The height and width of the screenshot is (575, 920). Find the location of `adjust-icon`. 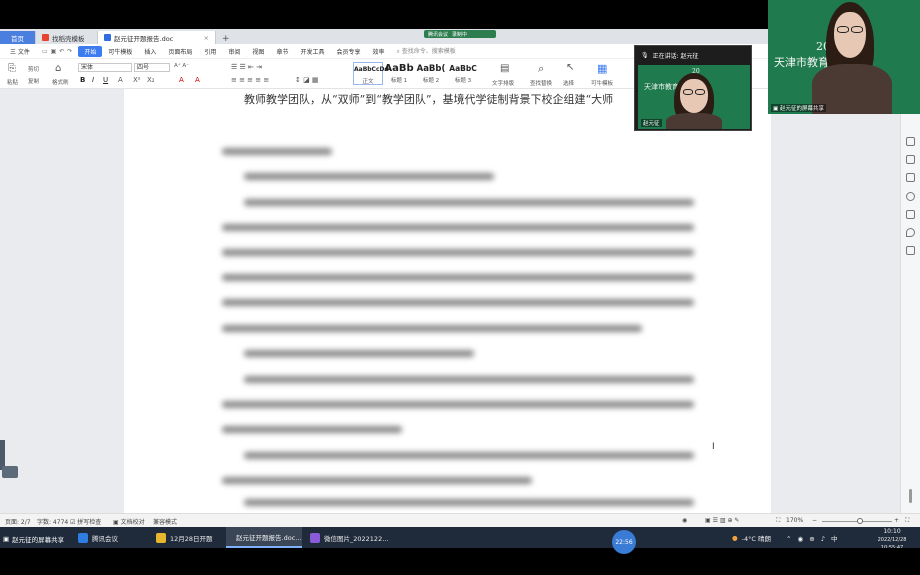

adjust-icon is located at coordinates (910, 177).